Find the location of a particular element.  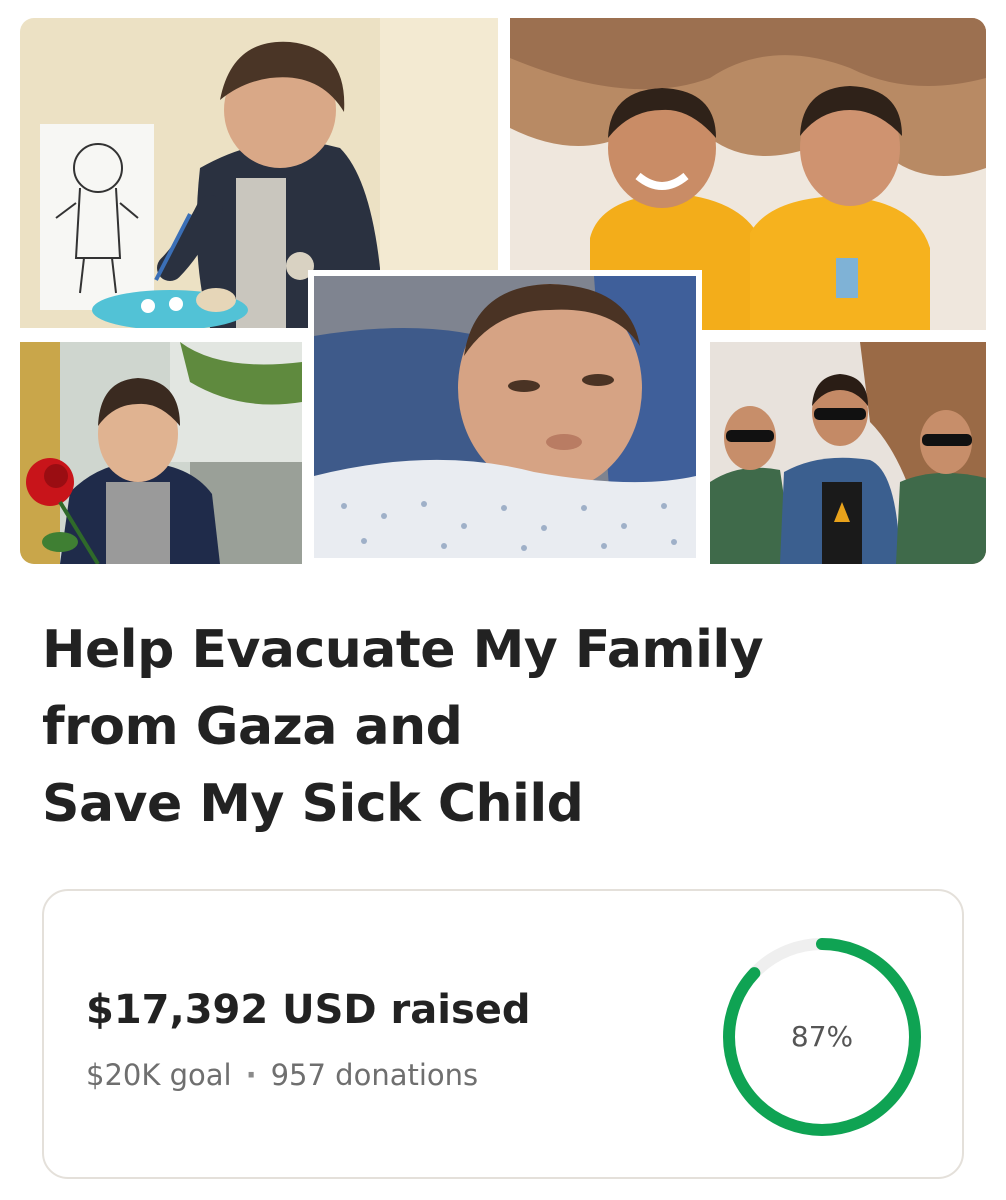

amount-raised: $17,392 USD raised is located at coordinates (308, 1010).